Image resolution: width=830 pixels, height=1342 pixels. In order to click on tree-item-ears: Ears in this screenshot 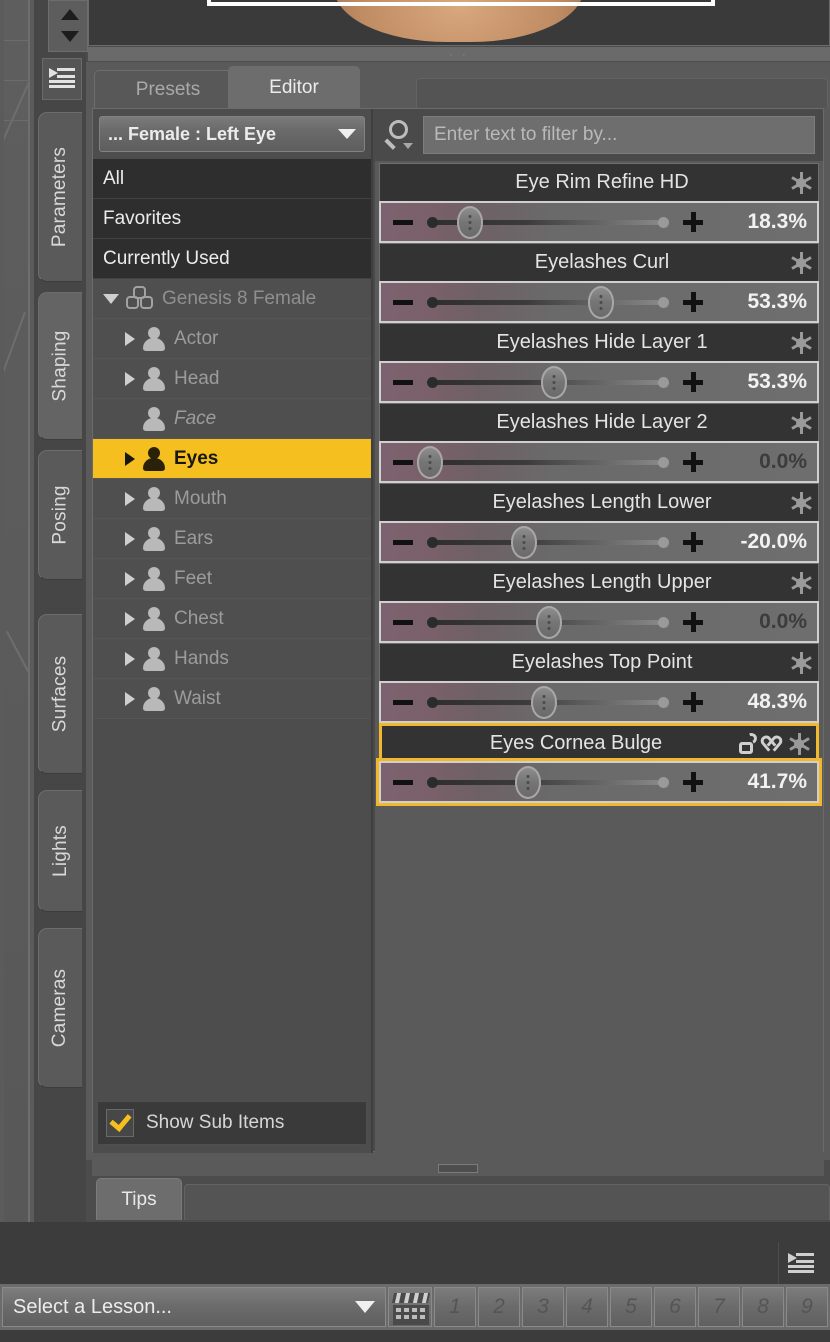, I will do `click(232, 539)`.